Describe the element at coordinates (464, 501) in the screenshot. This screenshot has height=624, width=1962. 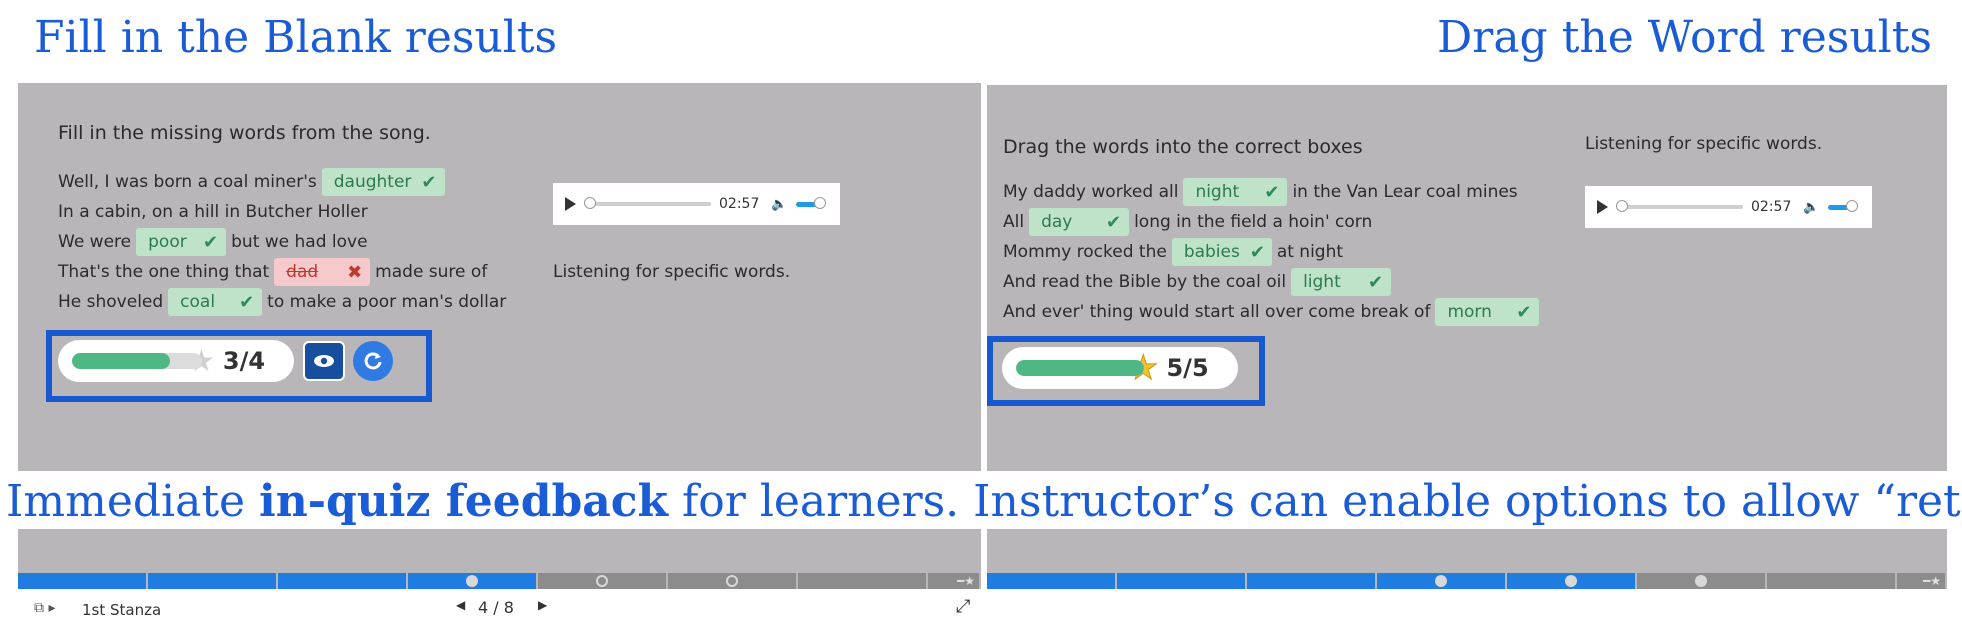
I see `banner-bold-text: in-quiz feedback` at that location.